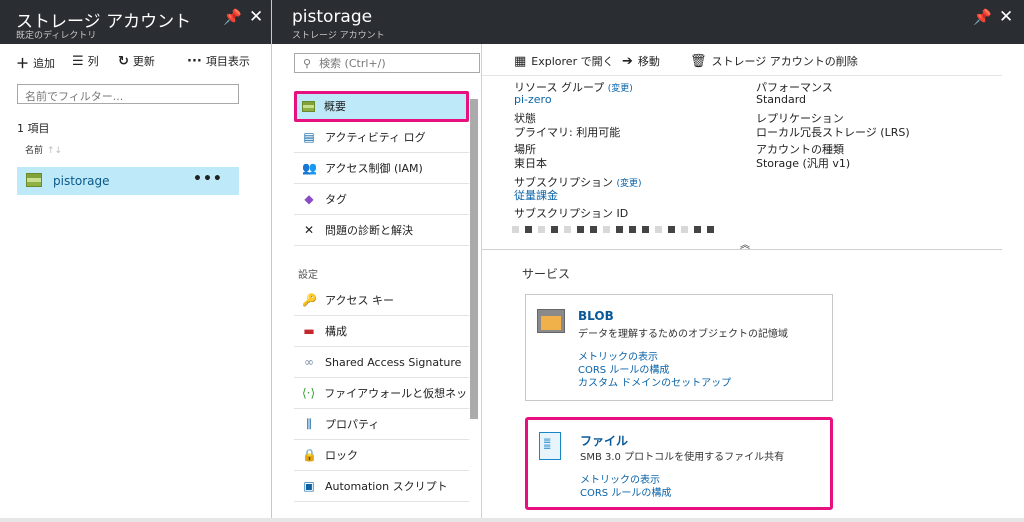 The height and width of the screenshot is (522, 1024). I want to click on menu-item-access-control: 👥 アクセス制御 (IAM), so click(381, 168).